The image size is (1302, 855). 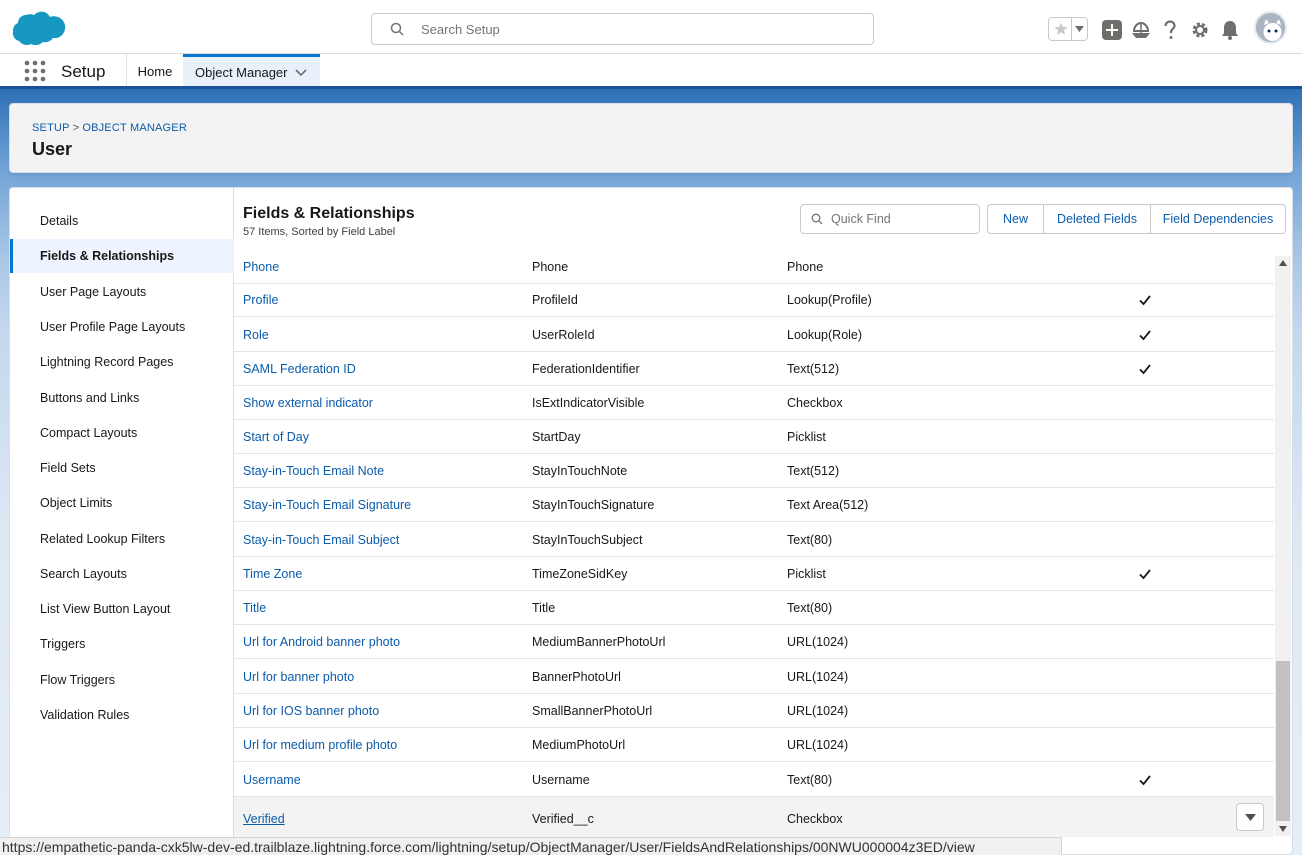 I want to click on field-label-link: Stay-in-Touch Email Note, so click(x=313, y=471).